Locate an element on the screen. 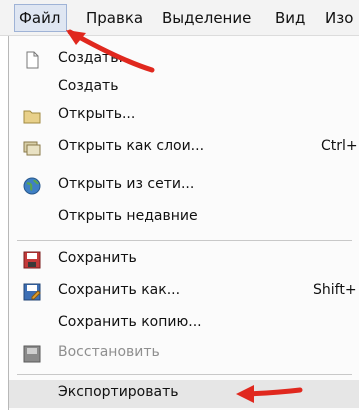 The image size is (359, 410). arrow-to-export is located at coordinates (269, 394).